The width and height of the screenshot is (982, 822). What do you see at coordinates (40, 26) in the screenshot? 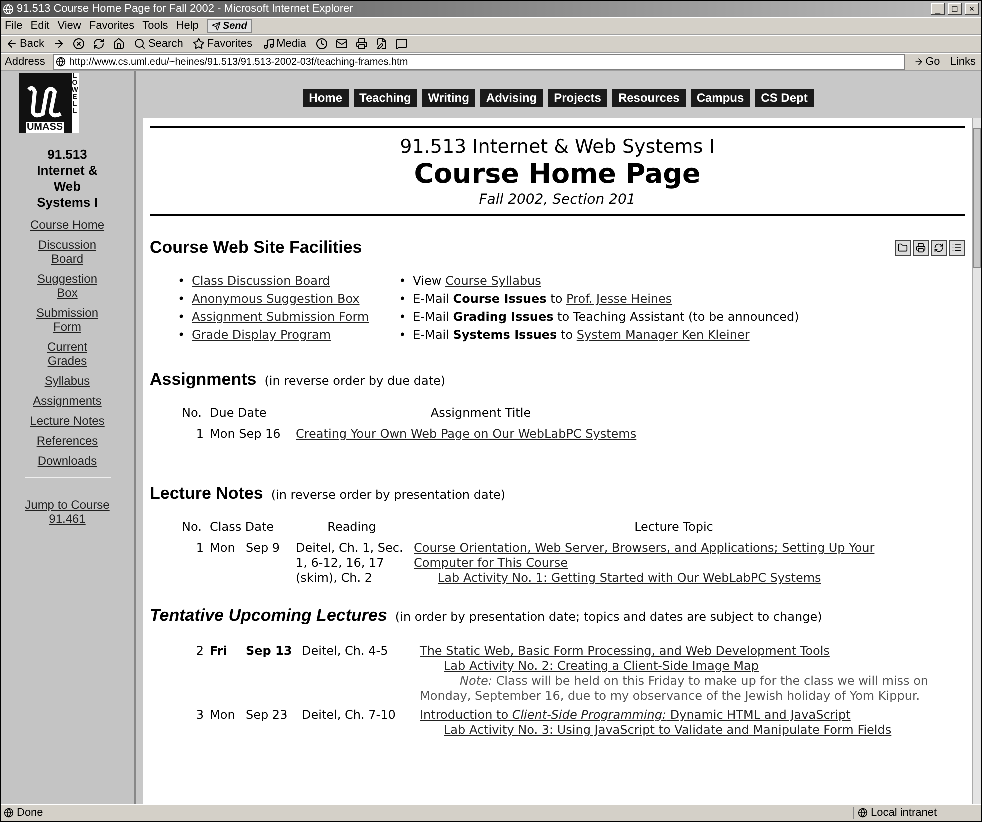
I see `menu-item: Edit` at bounding box center [40, 26].